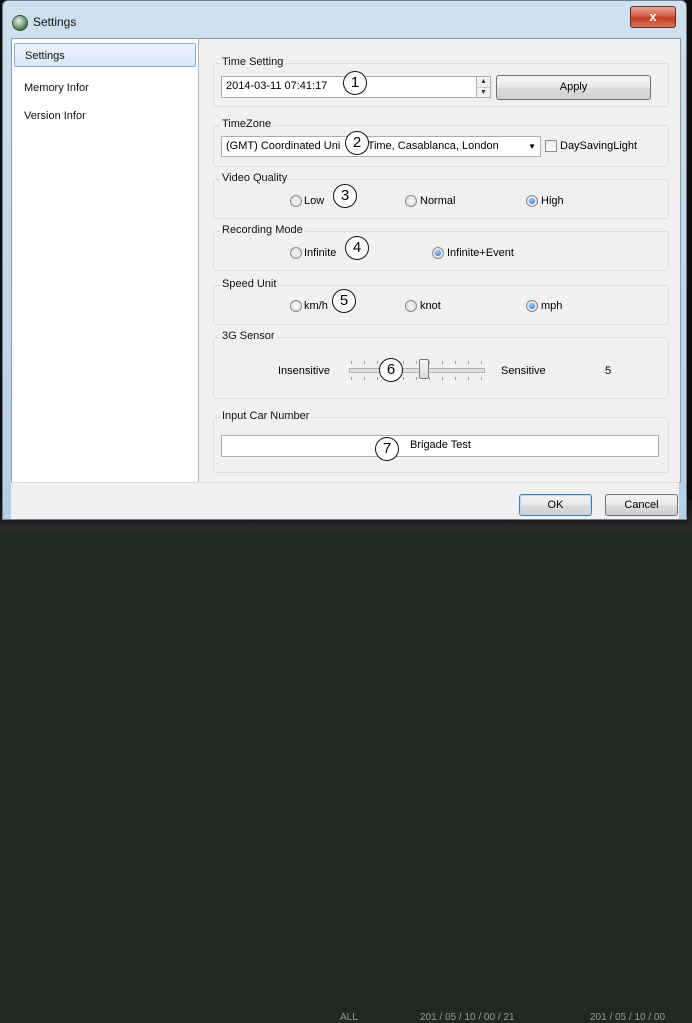  I want to click on radio-high-label: High, so click(552, 201).